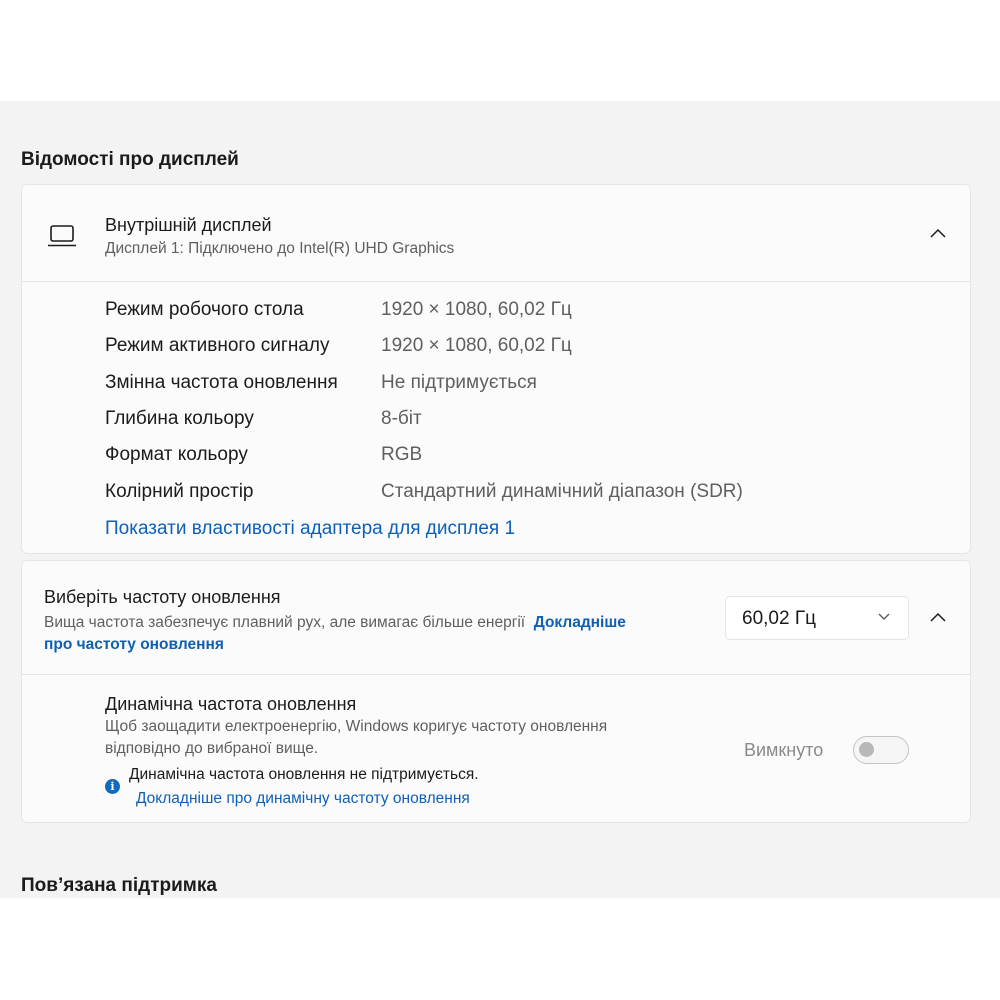 The image size is (1000, 1000). Describe the element at coordinates (784, 750) in the screenshot. I see `toggle-state-label: Вимкнуто` at that location.